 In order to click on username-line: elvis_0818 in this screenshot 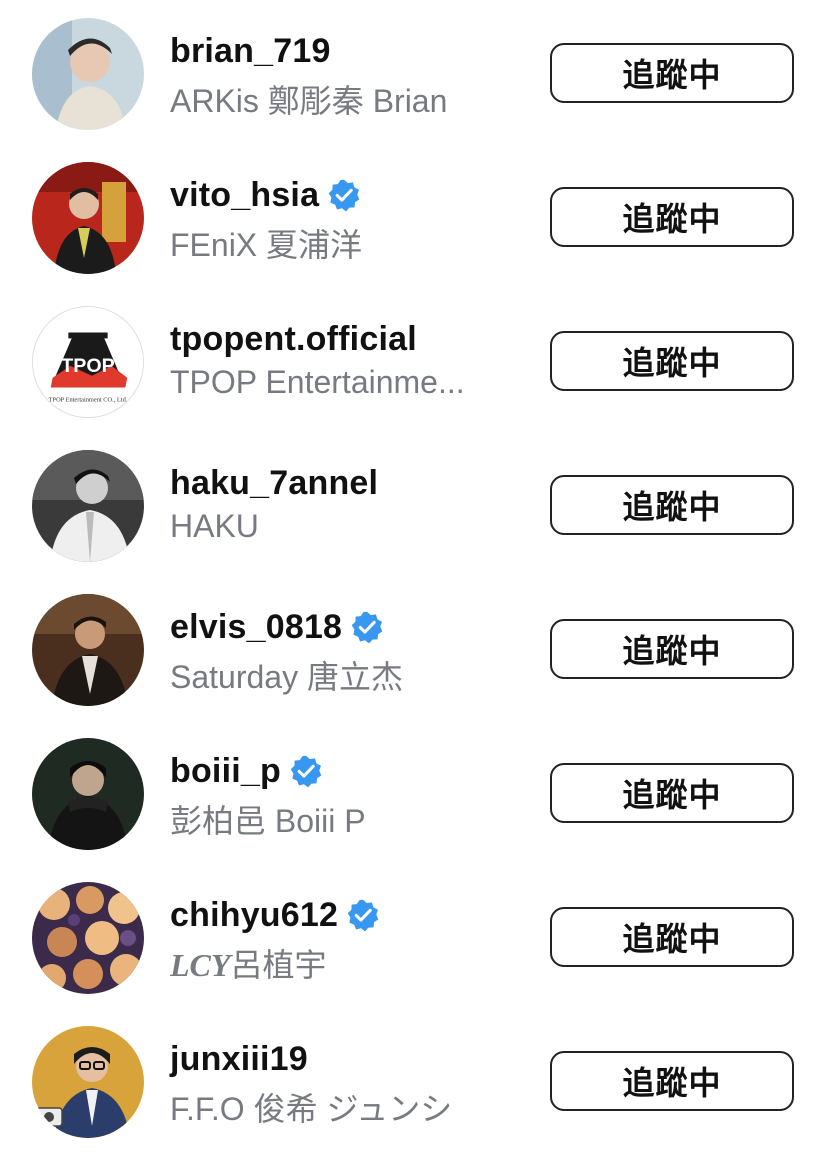, I will do `click(340, 627)`.